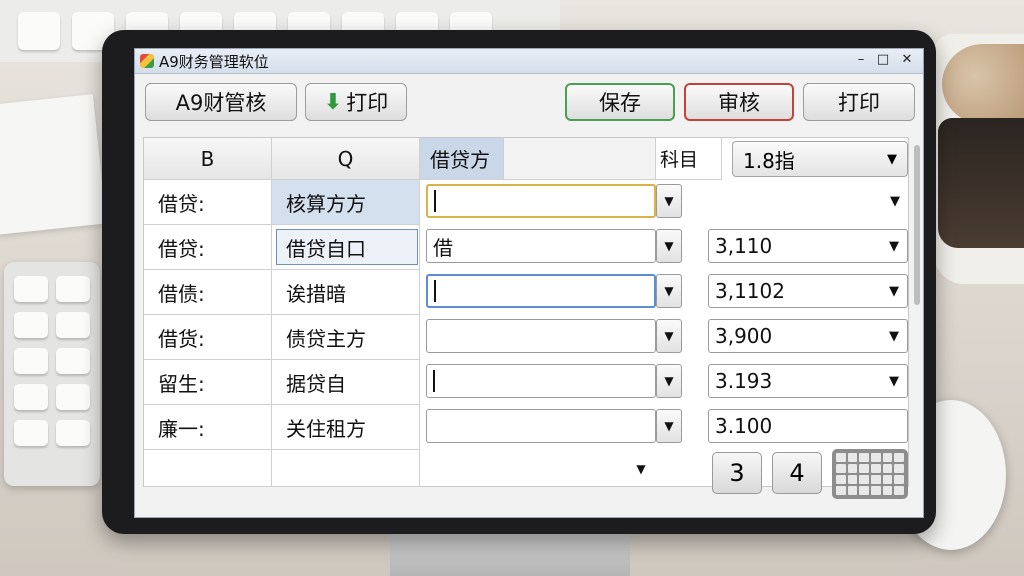  Describe the element at coordinates (808, 291) in the screenshot. I see `value-field: 3,1102 ▼` at that location.